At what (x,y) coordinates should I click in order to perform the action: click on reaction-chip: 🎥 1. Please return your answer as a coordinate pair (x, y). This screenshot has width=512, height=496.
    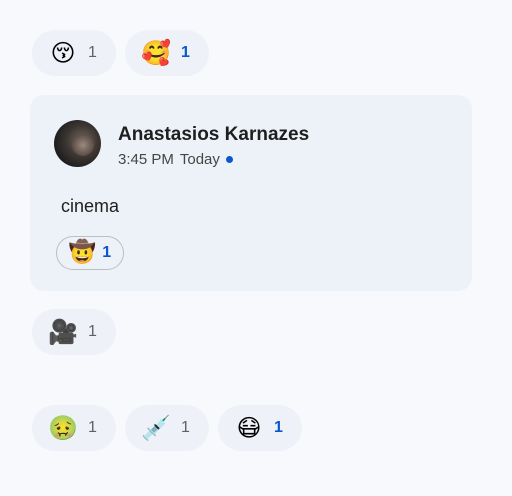
    Looking at the image, I should click on (74, 332).